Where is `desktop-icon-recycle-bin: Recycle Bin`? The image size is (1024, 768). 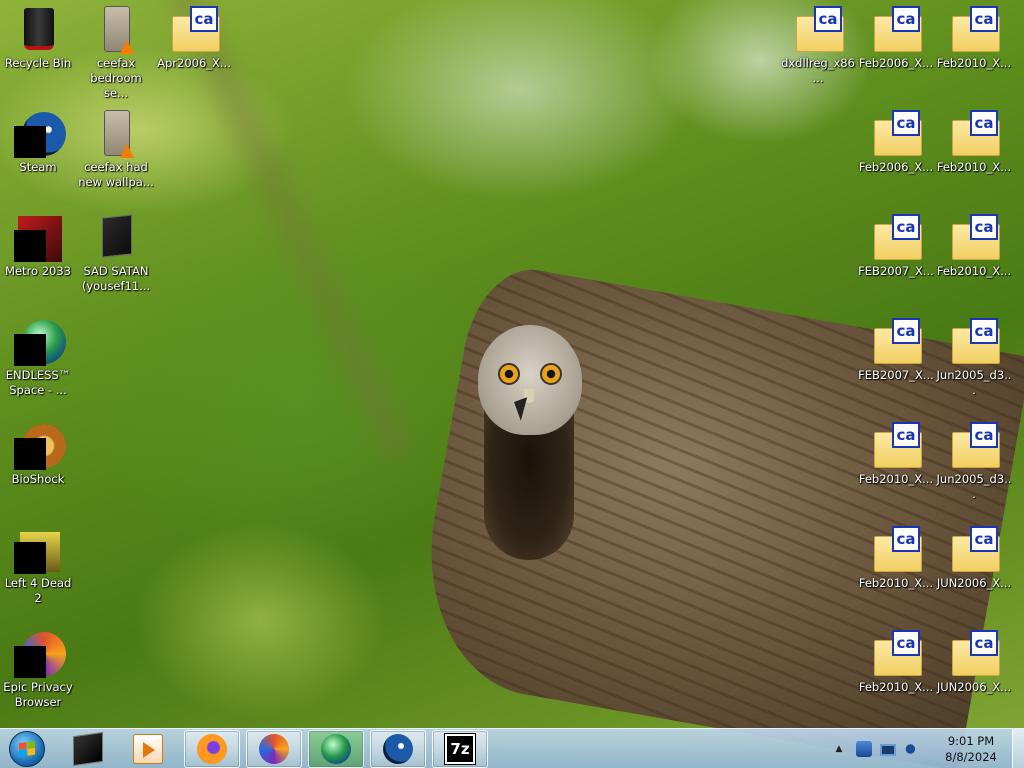
desktop-icon-recycle-bin: Recycle Bin is located at coordinates (38, 52).